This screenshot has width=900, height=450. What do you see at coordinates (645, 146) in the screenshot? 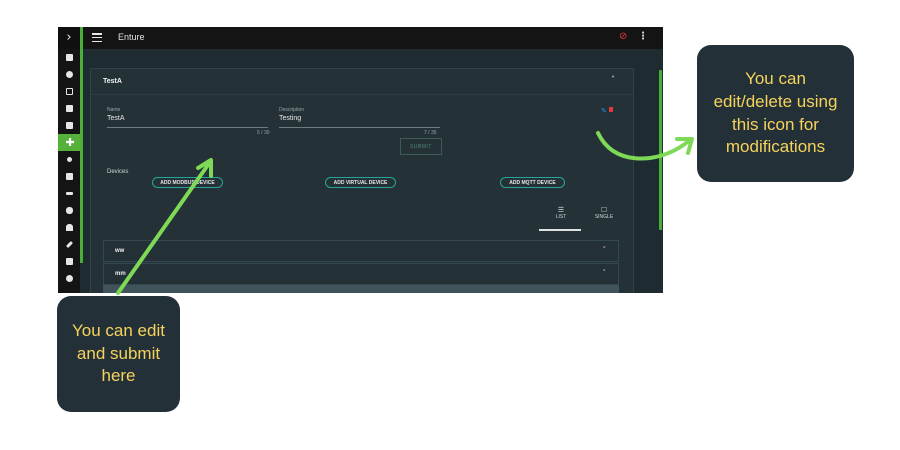
I see `arrow-to-edit-icon` at bounding box center [645, 146].